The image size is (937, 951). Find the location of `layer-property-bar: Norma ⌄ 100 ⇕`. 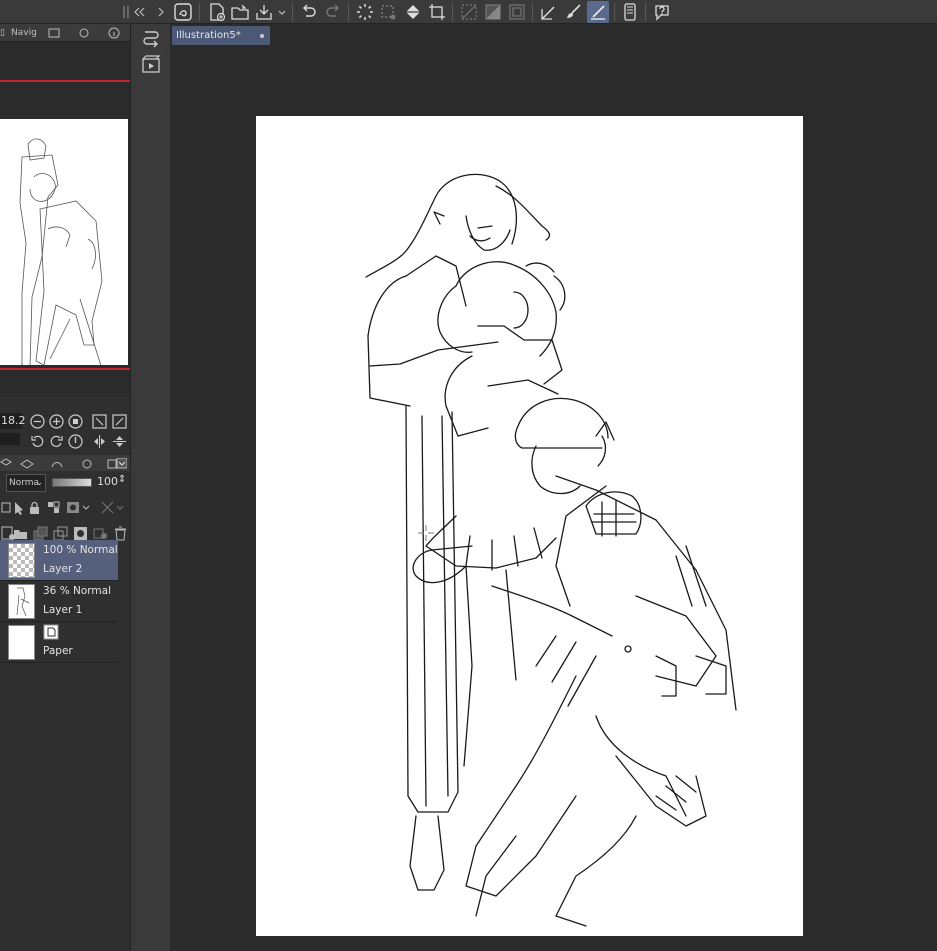

layer-property-bar: Norma ⌄ 100 ⇕ is located at coordinates (65, 509).